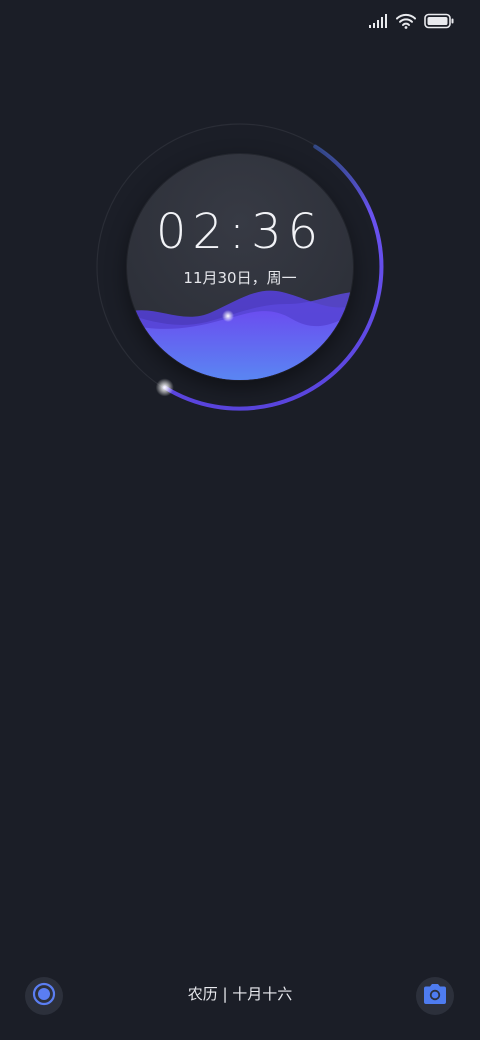 Image resolution: width=480 pixels, height=1040 pixels. I want to click on camera-button, so click(435, 996).